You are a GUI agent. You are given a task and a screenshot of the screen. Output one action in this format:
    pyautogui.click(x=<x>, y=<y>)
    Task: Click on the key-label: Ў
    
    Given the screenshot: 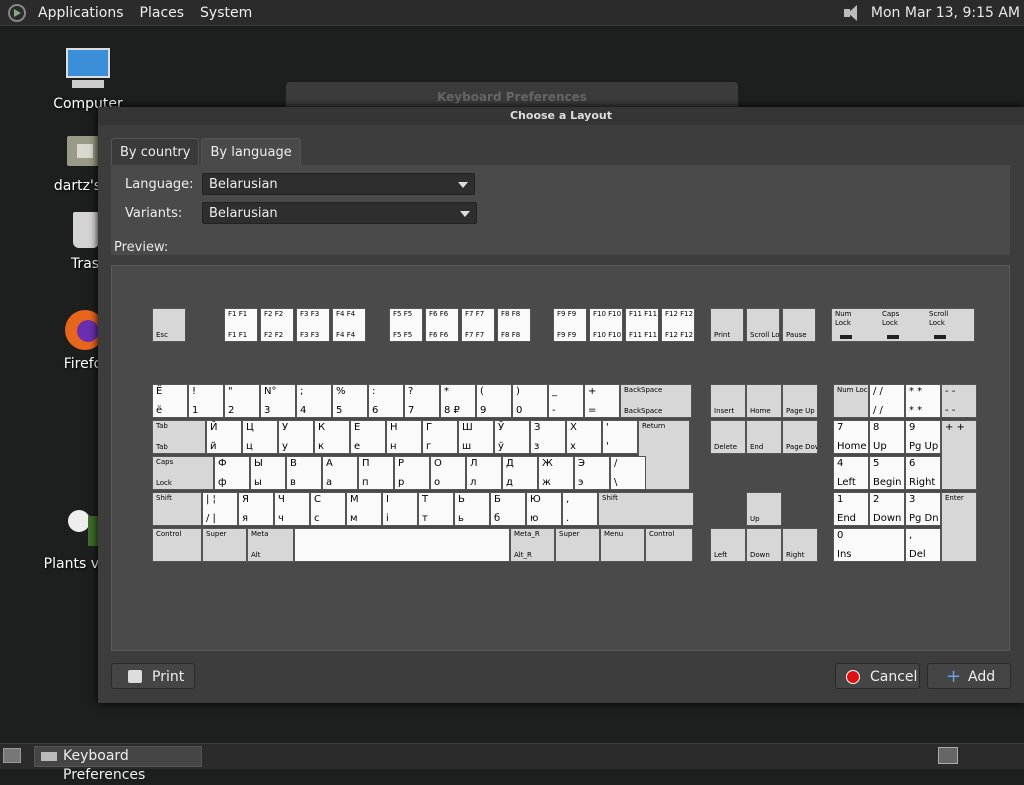 What is the action you would take?
    pyautogui.click(x=501, y=427)
    